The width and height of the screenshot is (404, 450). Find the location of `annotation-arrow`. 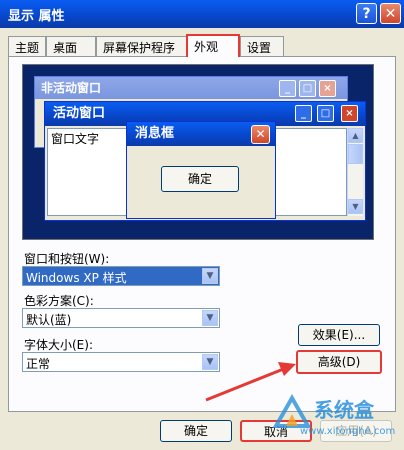

annotation-arrow is located at coordinates (250, 382).